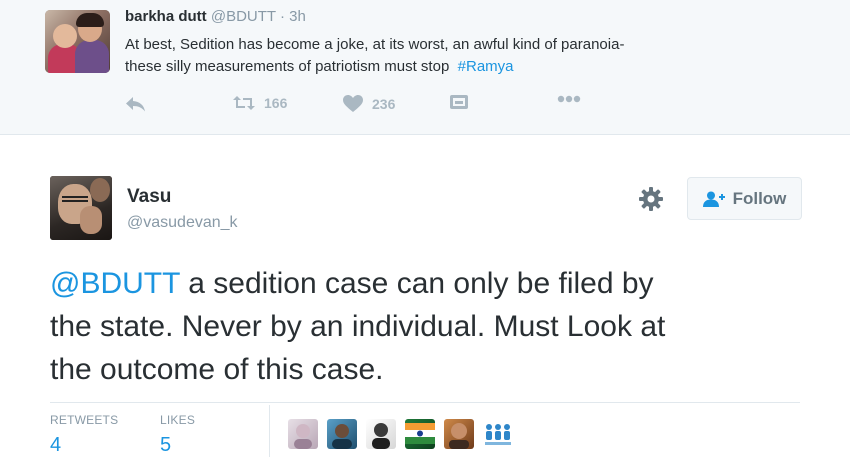 This screenshot has width=850, height=457. I want to click on follow-button: Follow, so click(744, 198).